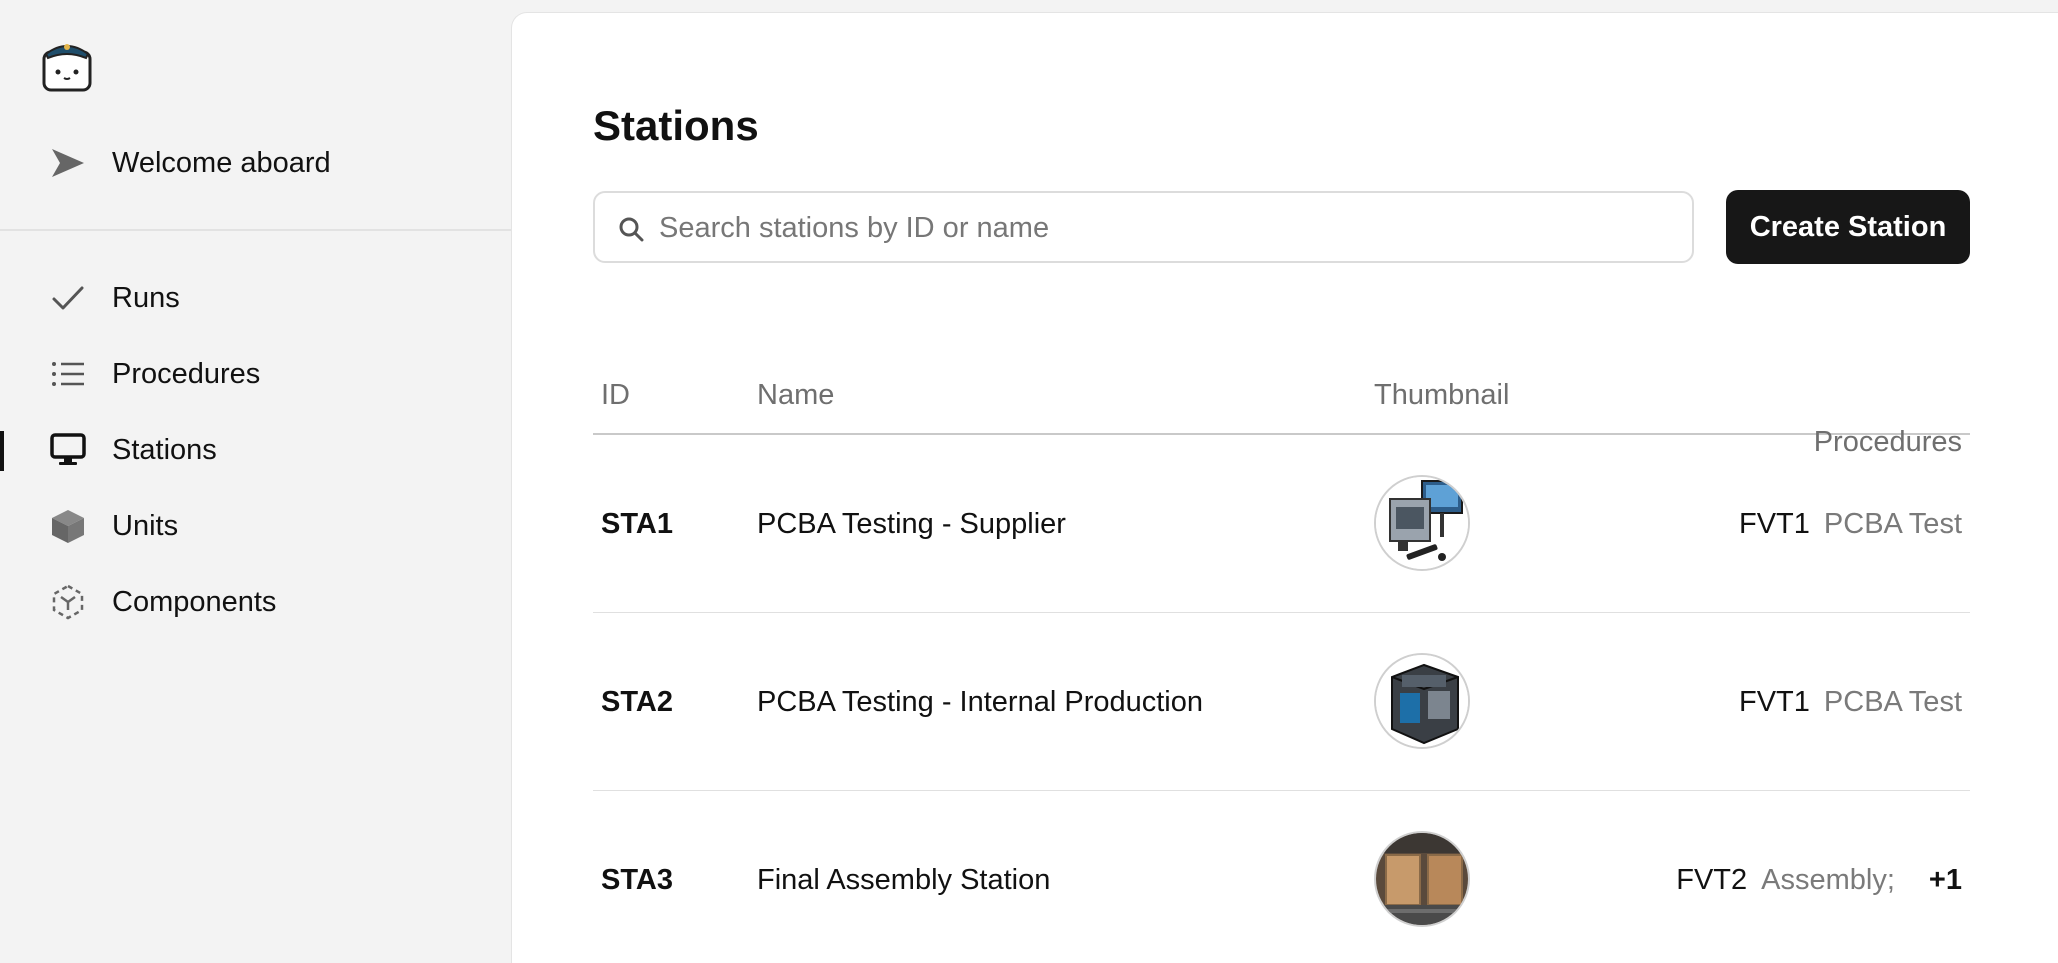 The width and height of the screenshot is (2058, 963). What do you see at coordinates (186, 374) in the screenshot?
I see `sidebar-item-label: Procedures` at bounding box center [186, 374].